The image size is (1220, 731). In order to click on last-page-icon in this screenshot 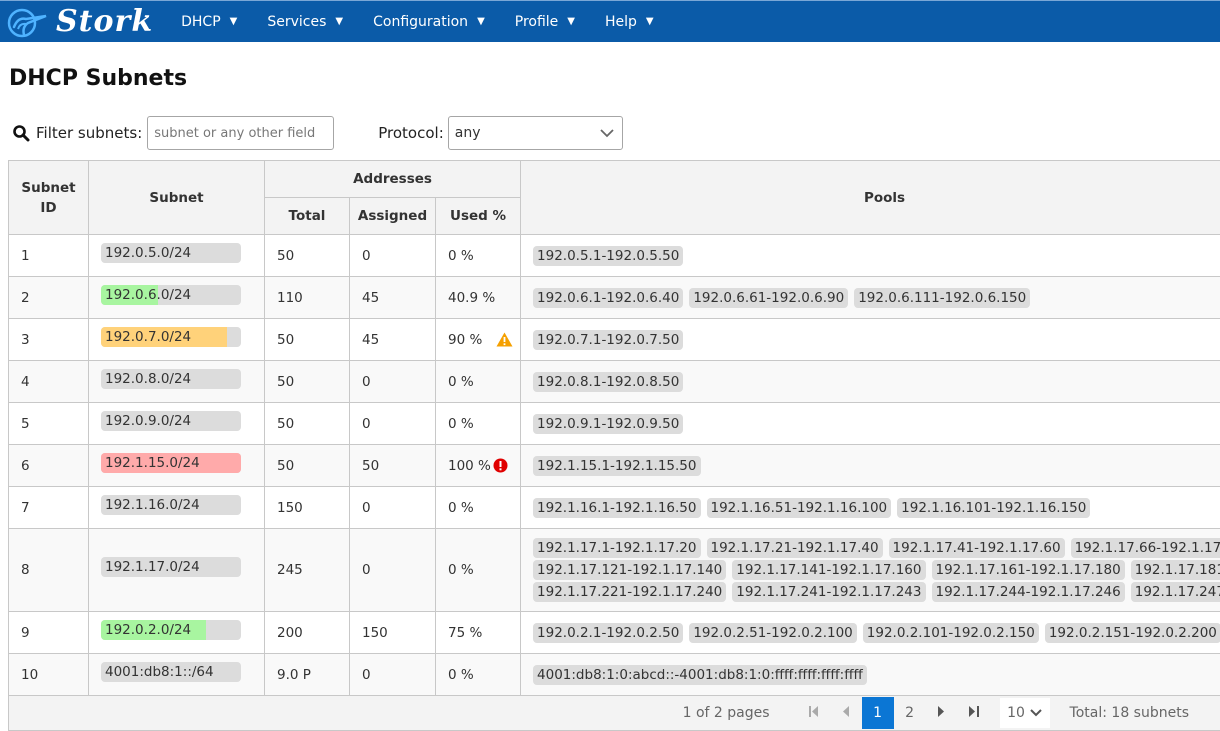, I will do `click(973, 711)`.